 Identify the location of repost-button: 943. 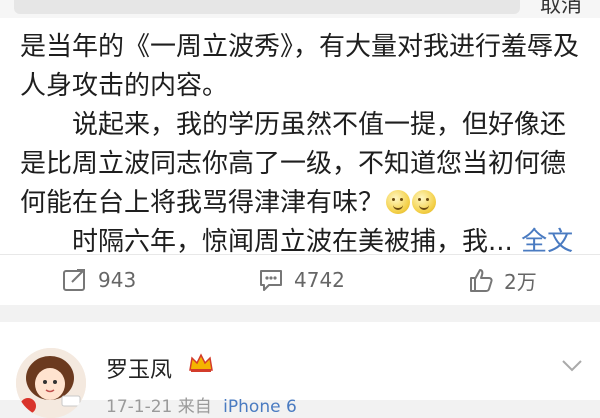
(99, 280).